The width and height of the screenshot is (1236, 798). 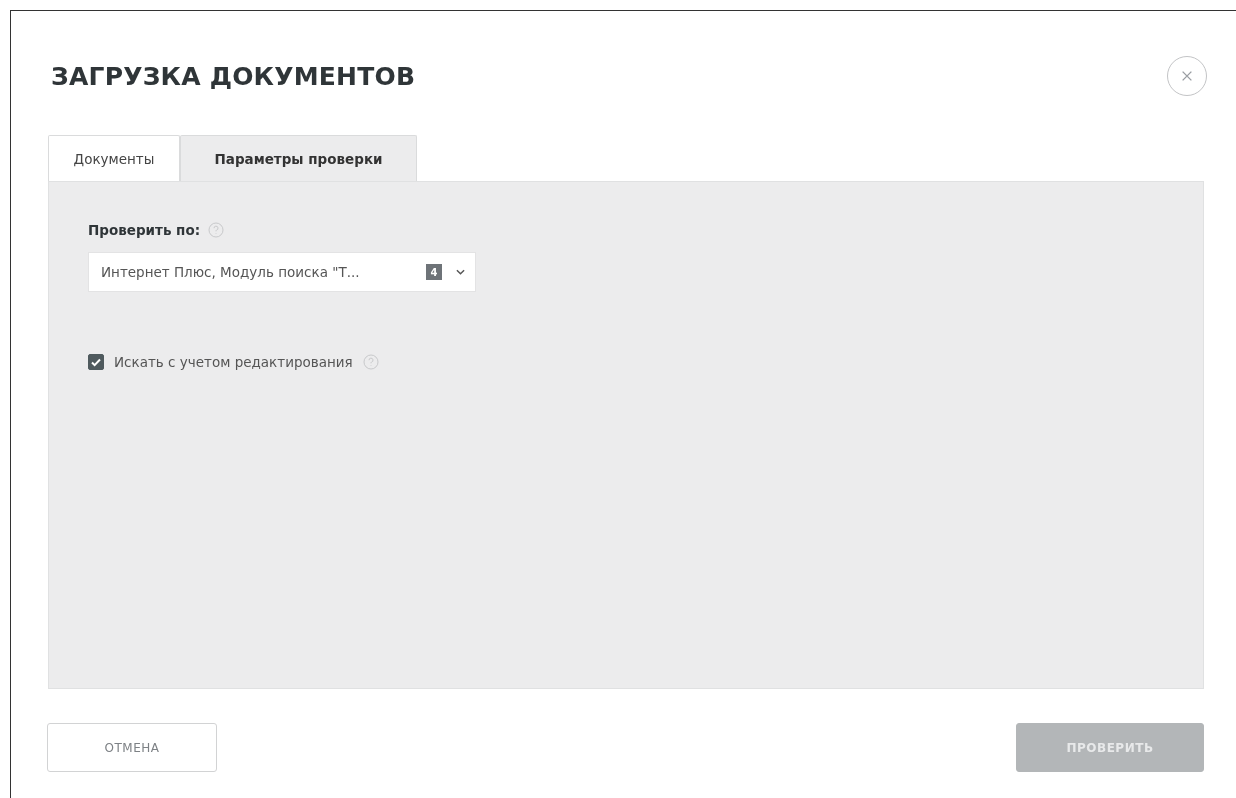 What do you see at coordinates (434, 272) in the screenshot?
I see `count-badge: 4` at bounding box center [434, 272].